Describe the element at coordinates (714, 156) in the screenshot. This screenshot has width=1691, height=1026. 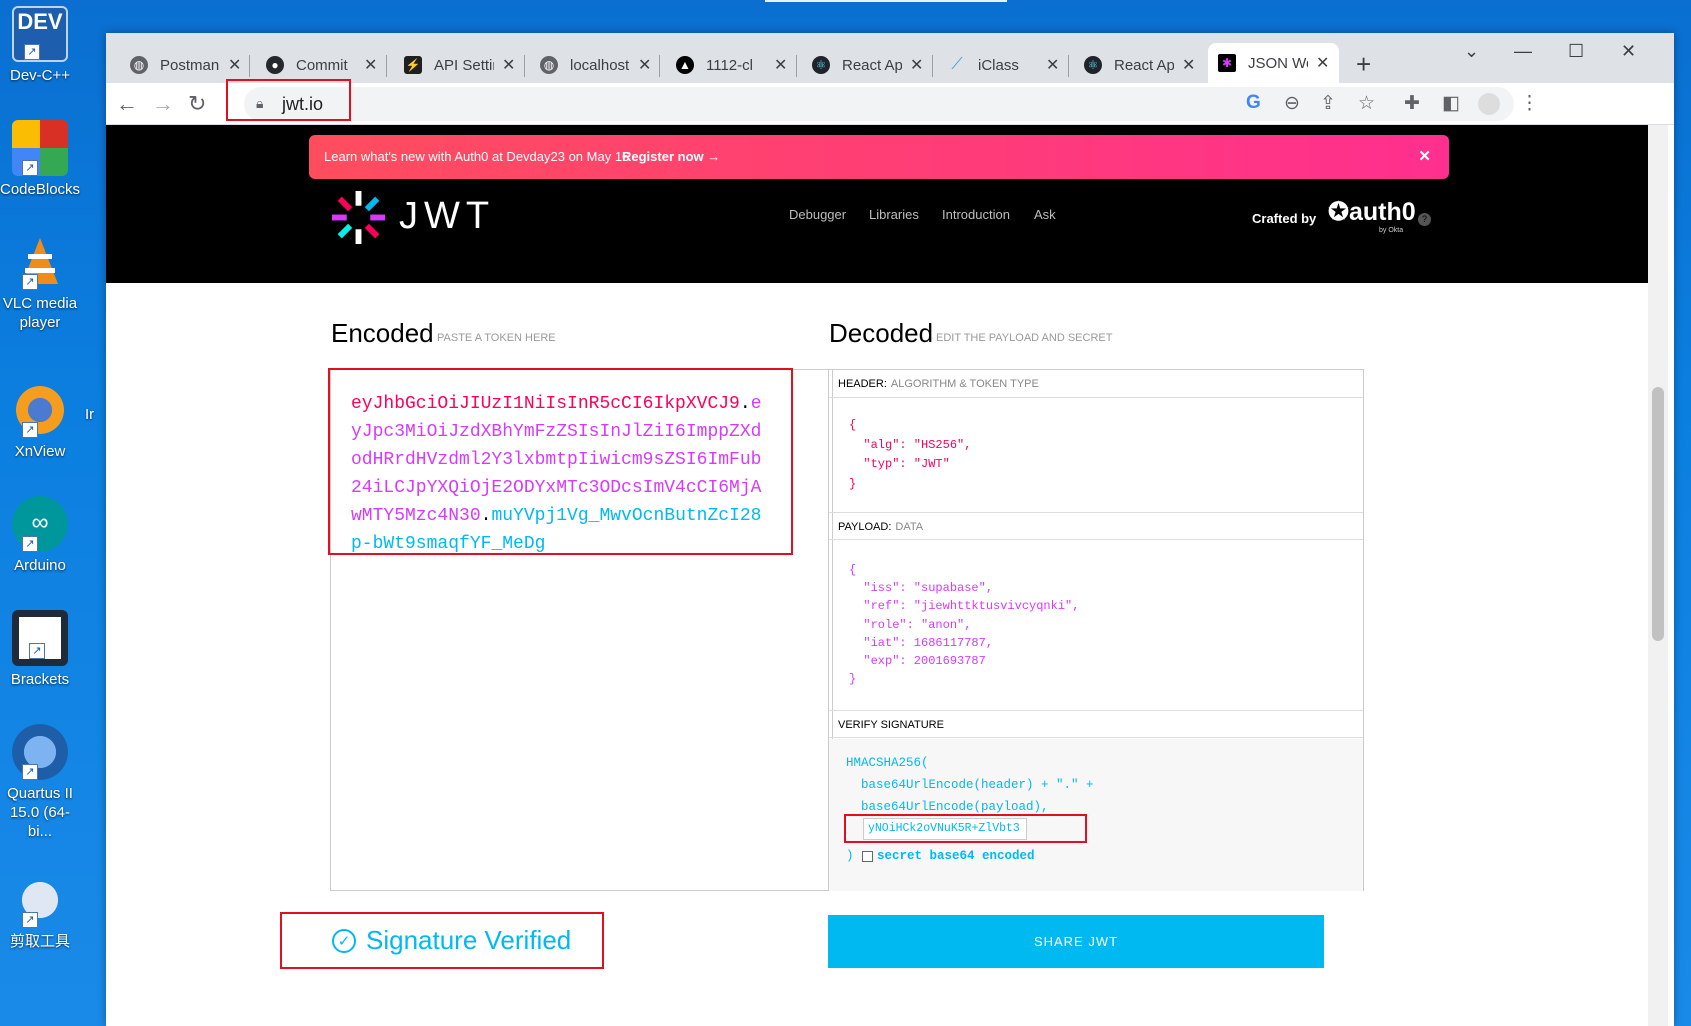
I see `arrow-right-icon: →` at that location.